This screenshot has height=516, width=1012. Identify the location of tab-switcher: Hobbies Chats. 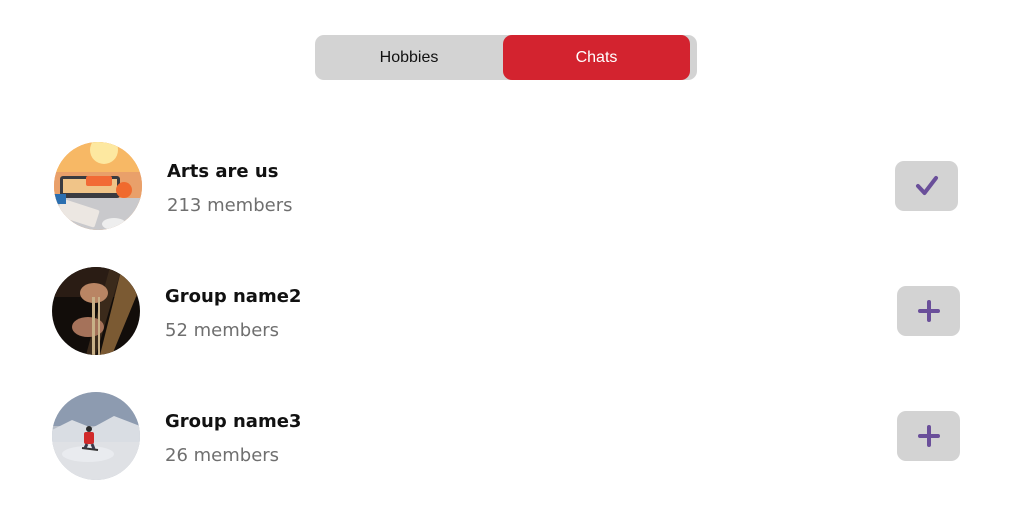
(506, 57).